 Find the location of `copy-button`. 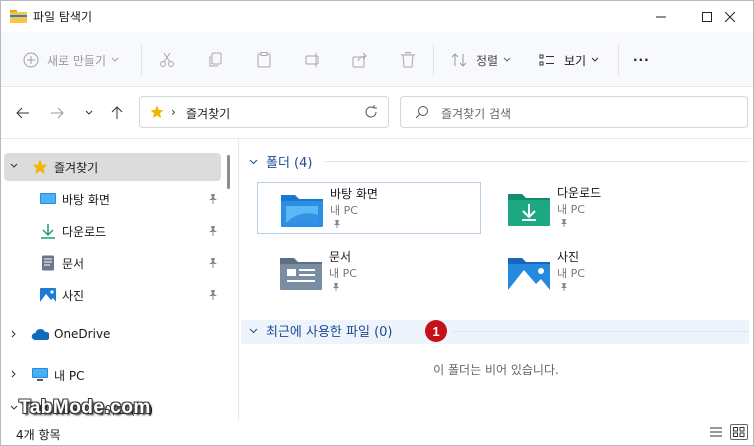

copy-button is located at coordinates (216, 60).